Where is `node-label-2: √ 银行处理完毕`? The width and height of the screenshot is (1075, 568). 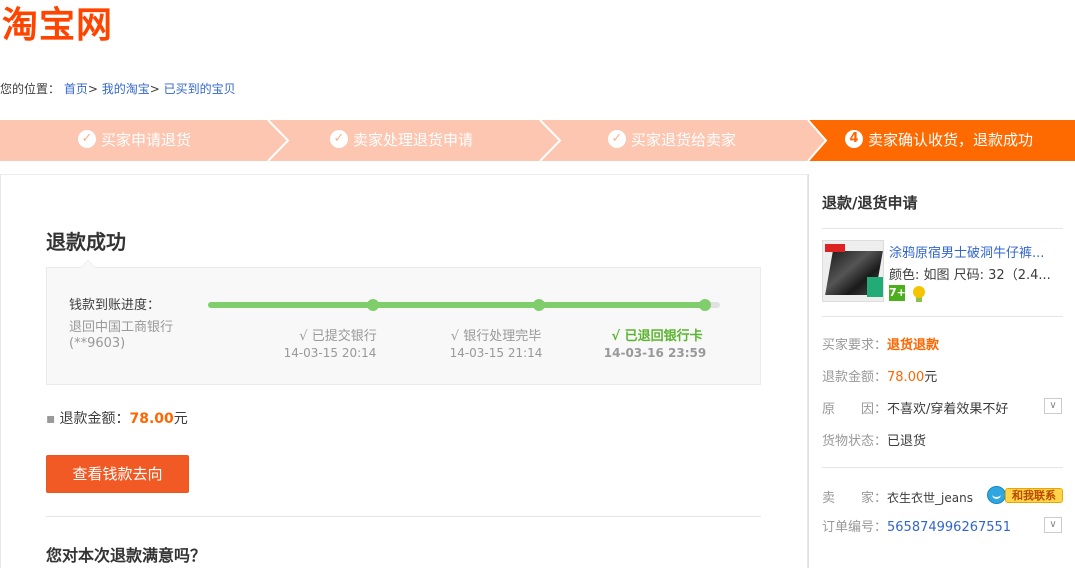 node-label-2: √ 银行处理完毕 is located at coordinates (496, 336).